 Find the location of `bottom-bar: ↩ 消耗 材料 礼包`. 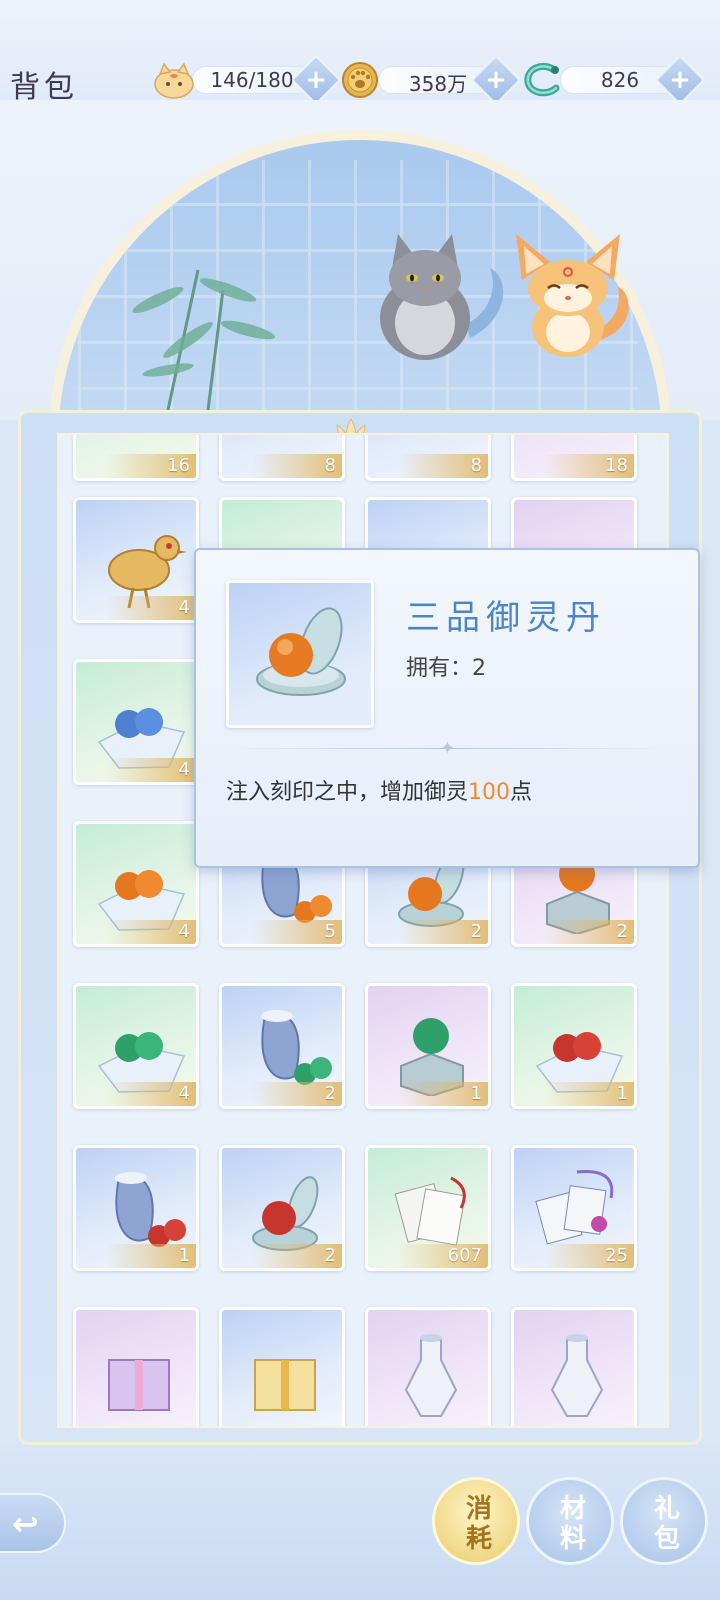

bottom-bar: ↩ 消耗 材料 礼包 is located at coordinates (360, 1522).